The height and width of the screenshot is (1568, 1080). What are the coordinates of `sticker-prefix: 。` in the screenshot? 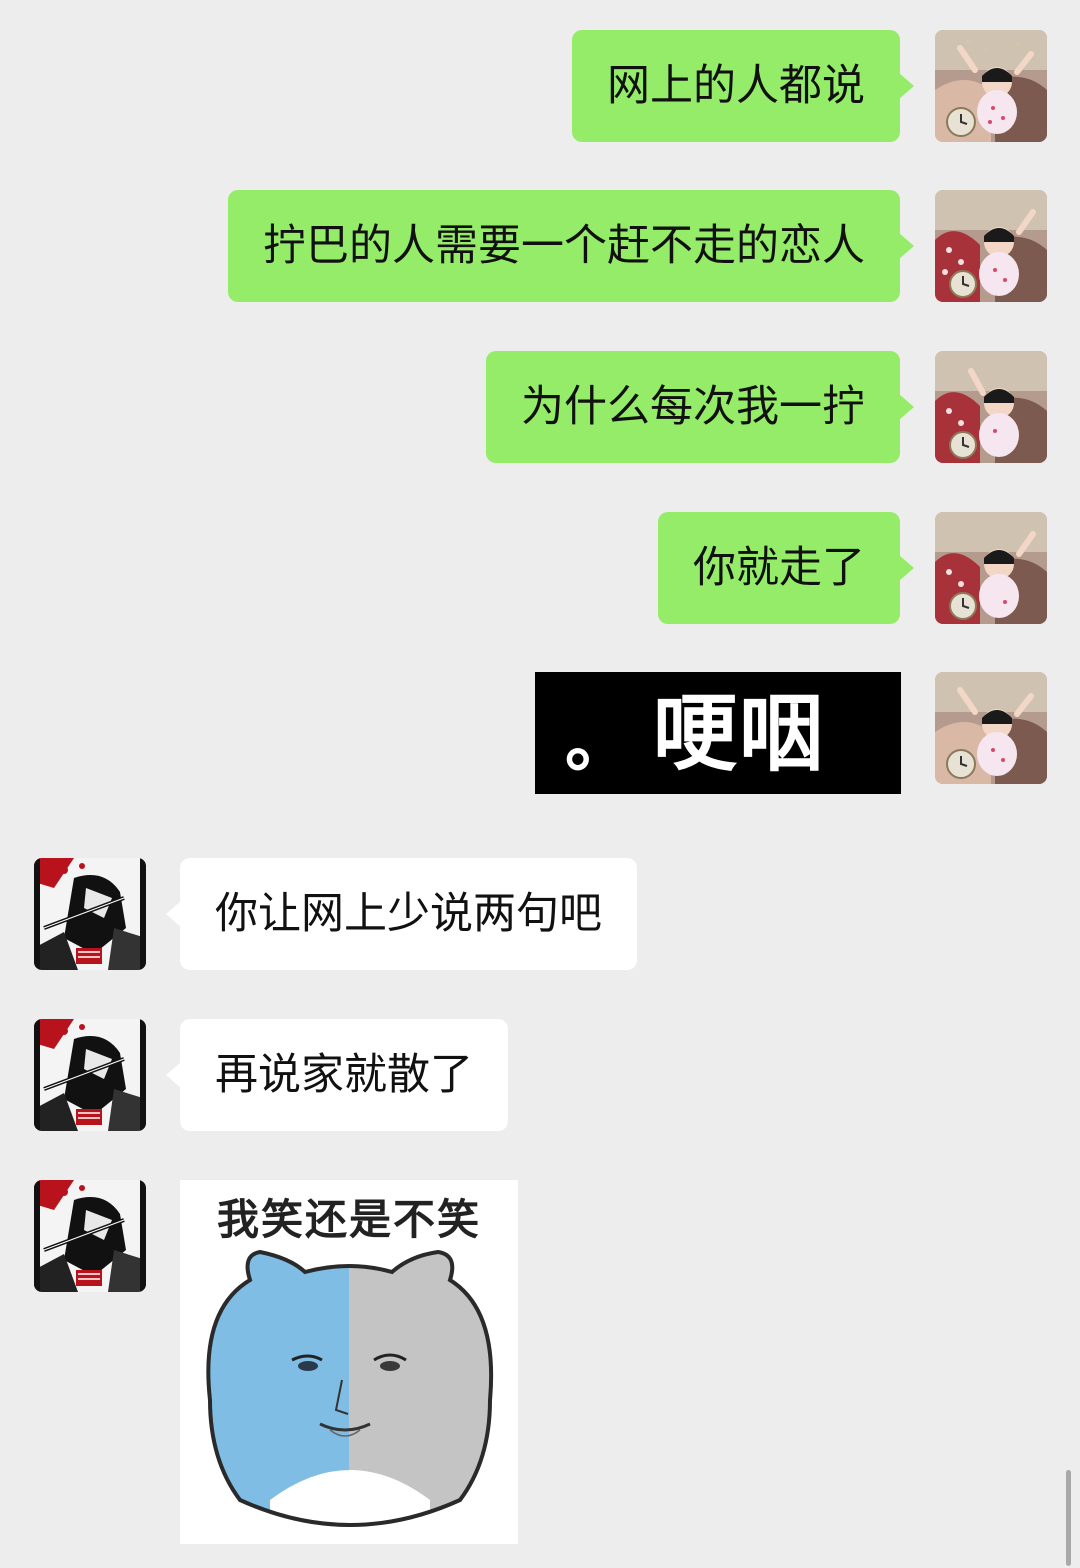 It's located at (598, 742).